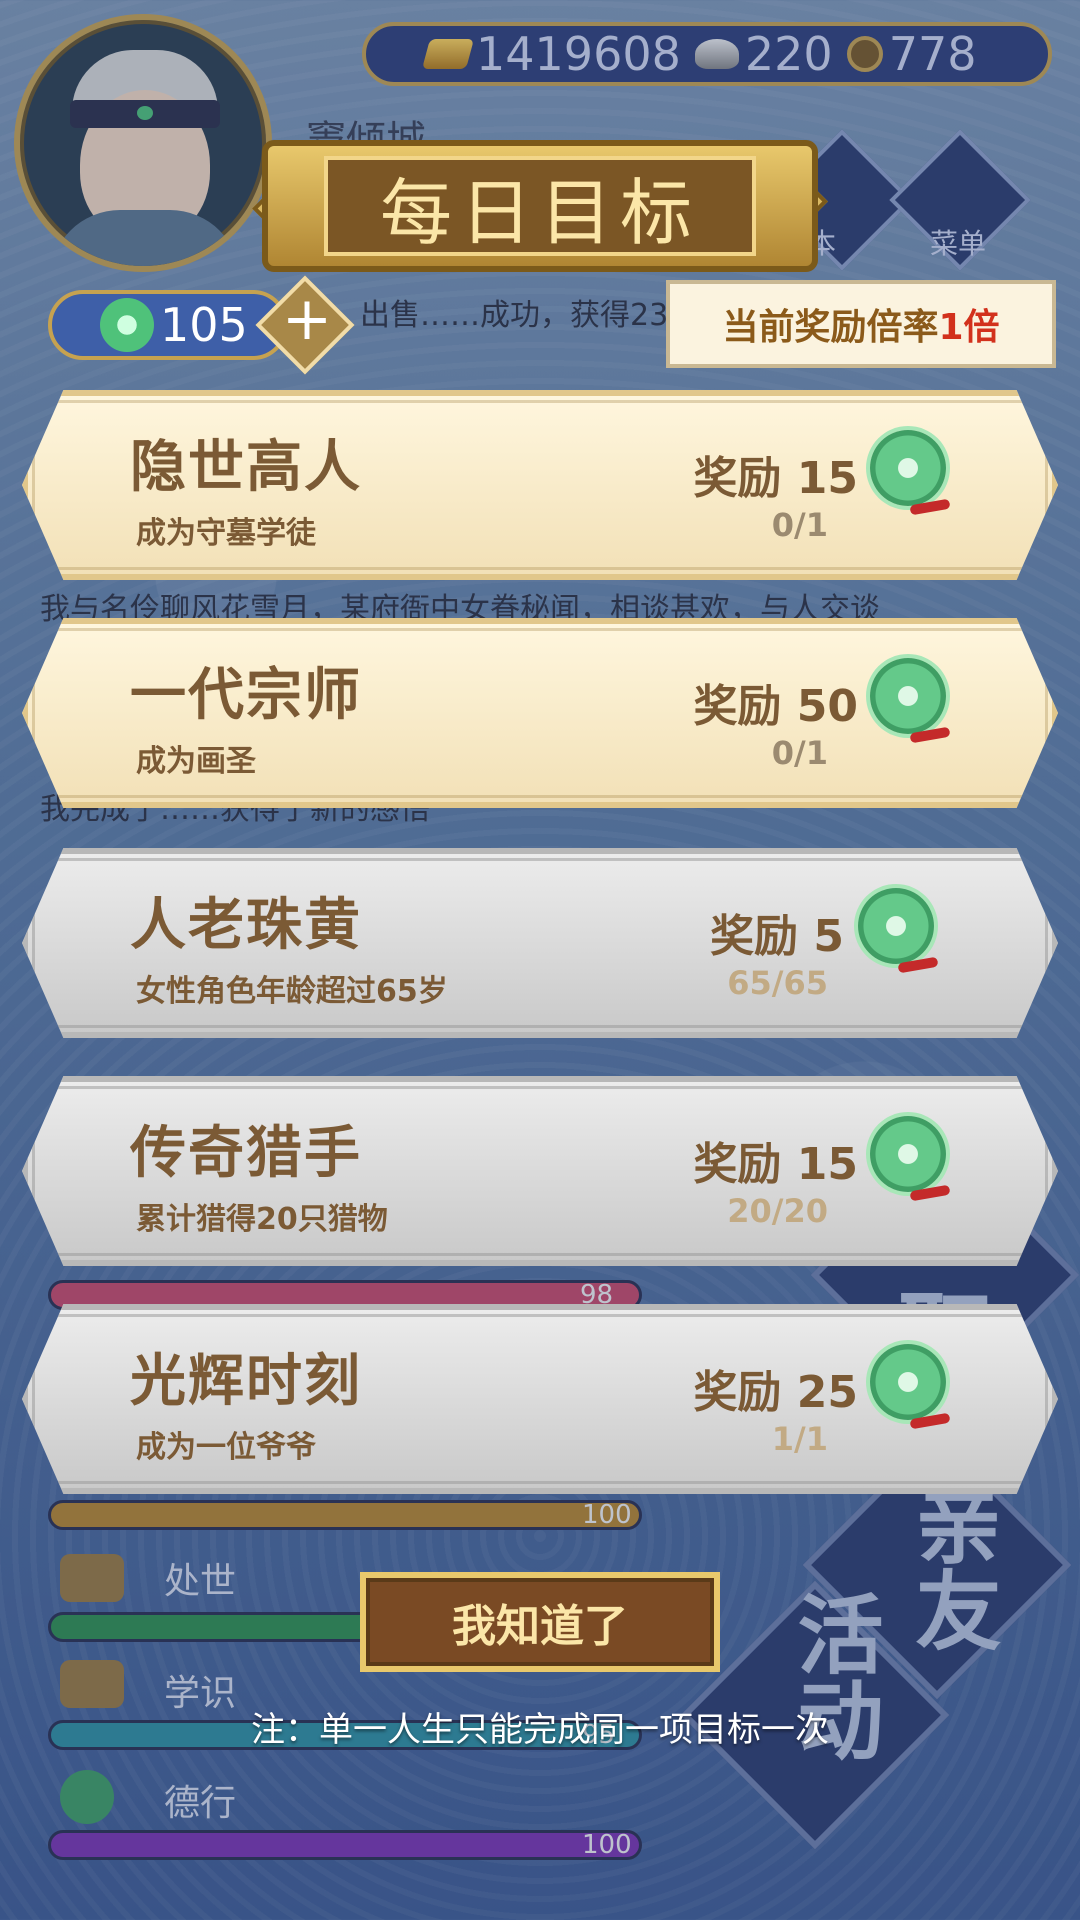  I want to click on goal-reward: 奖励 50, so click(775, 706).